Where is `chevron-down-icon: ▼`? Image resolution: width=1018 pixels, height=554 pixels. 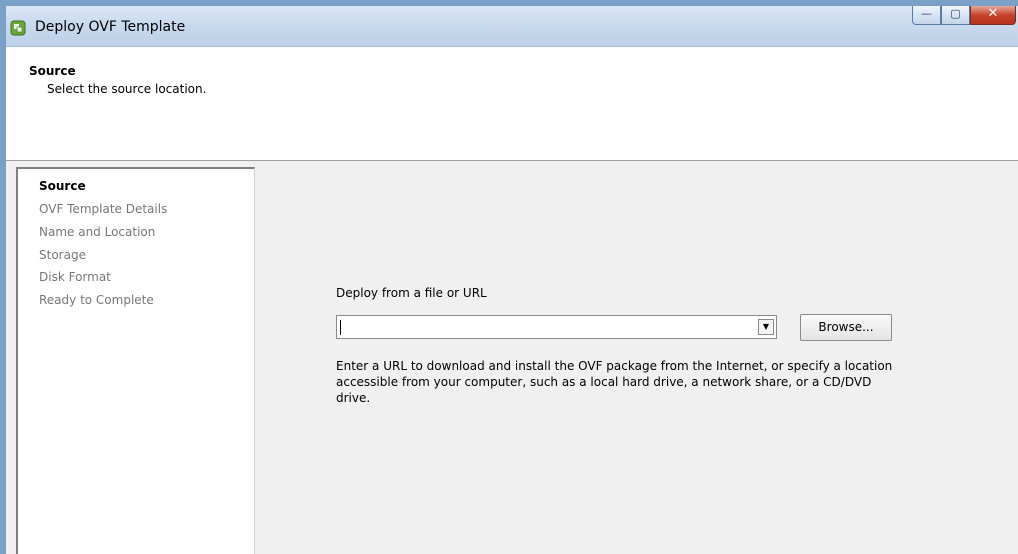 chevron-down-icon: ▼ is located at coordinates (766, 327).